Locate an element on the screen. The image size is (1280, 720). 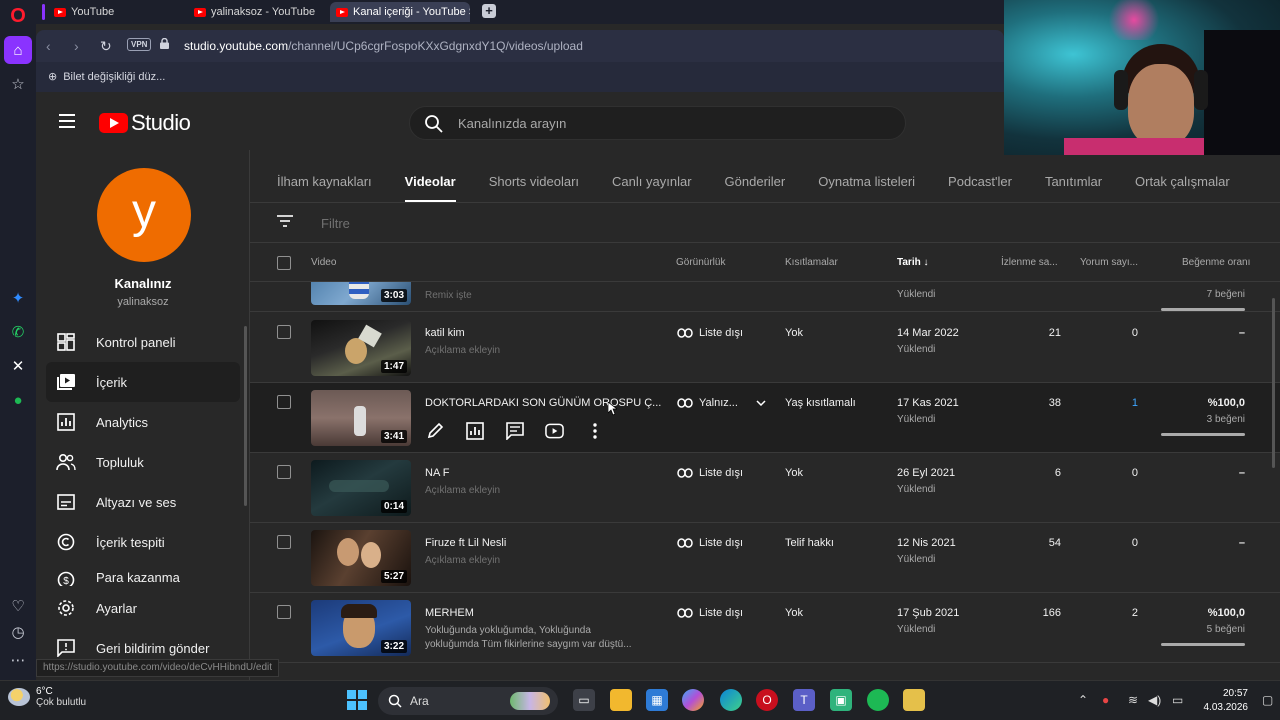
notification-icon: ▢ is located at coordinates (1267, 700).